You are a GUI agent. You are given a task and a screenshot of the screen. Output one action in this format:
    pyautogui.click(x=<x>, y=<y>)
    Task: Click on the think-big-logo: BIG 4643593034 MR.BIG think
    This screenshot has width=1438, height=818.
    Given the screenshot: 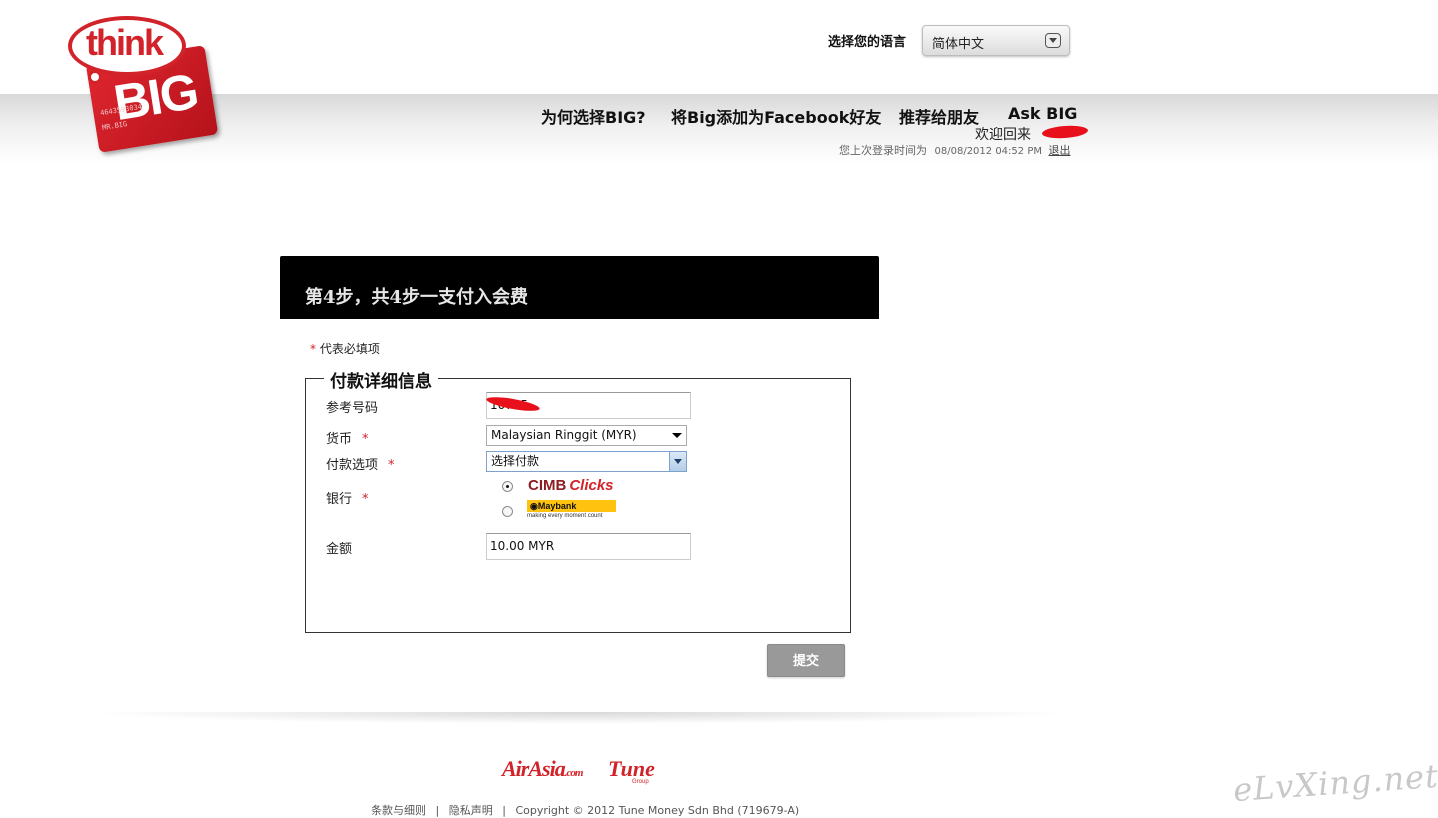 What is the action you would take?
    pyautogui.click(x=146, y=83)
    